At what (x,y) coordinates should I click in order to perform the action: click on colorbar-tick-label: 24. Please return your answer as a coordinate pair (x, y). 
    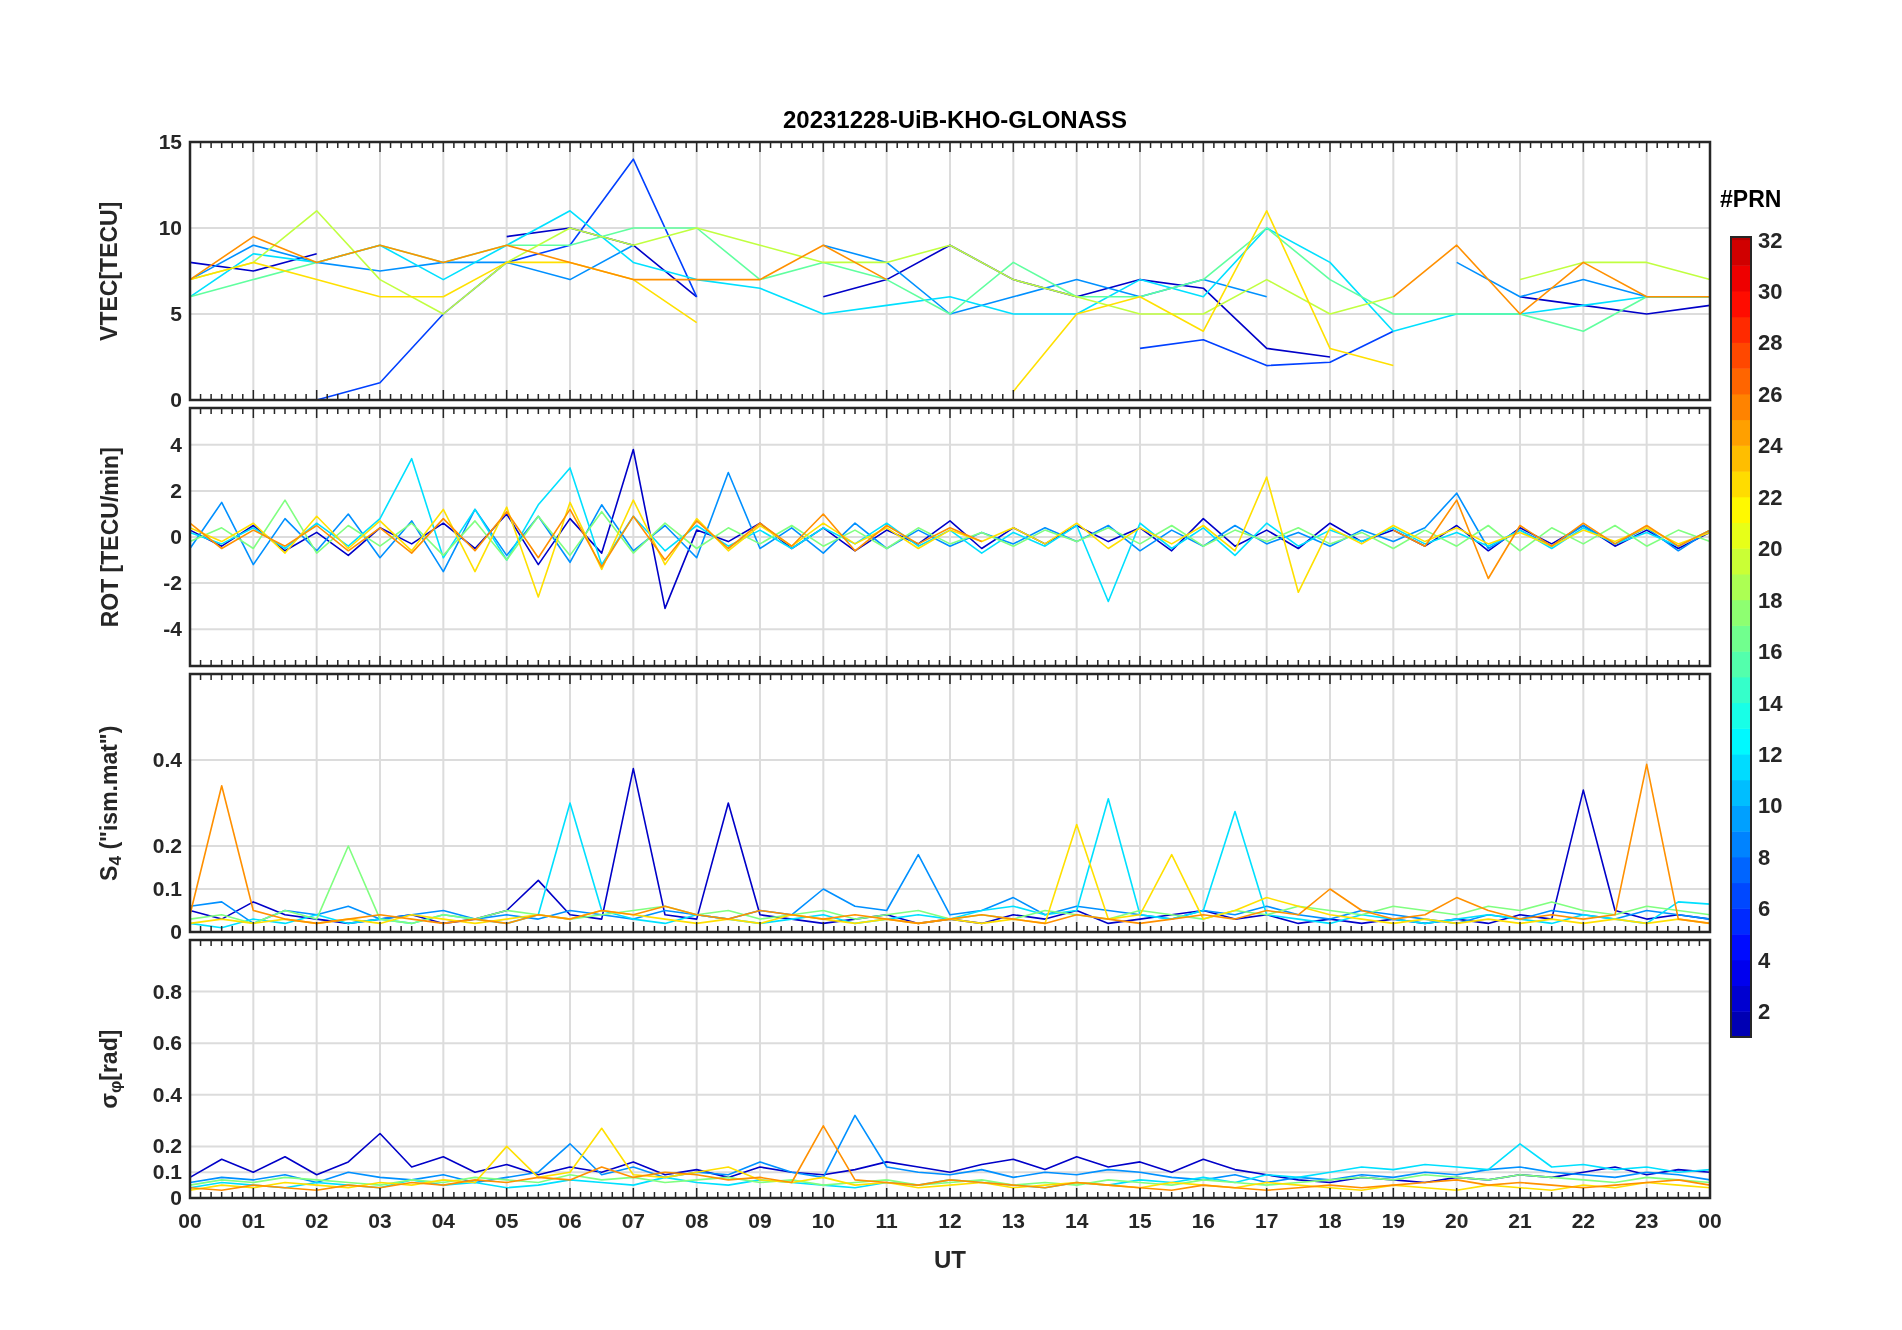
    Looking at the image, I should click on (1770, 445).